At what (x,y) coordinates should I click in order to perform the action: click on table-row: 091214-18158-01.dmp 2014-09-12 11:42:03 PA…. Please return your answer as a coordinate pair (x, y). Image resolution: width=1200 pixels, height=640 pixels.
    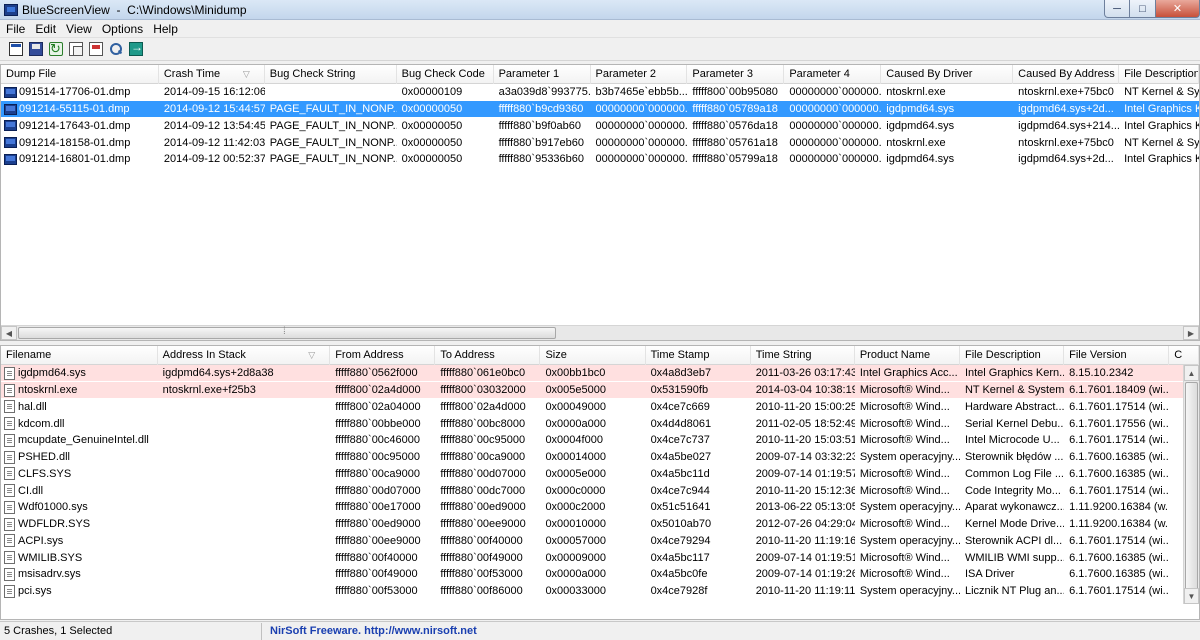
    Looking at the image, I should click on (600, 142).